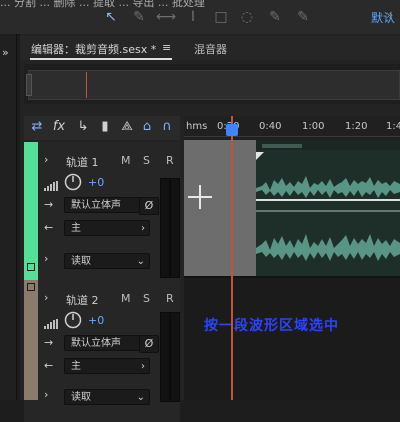  What do you see at coordinates (271, 326) in the screenshot?
I see `annotation-text: 按一段波形区域选中` at bounding box center [271, 326].